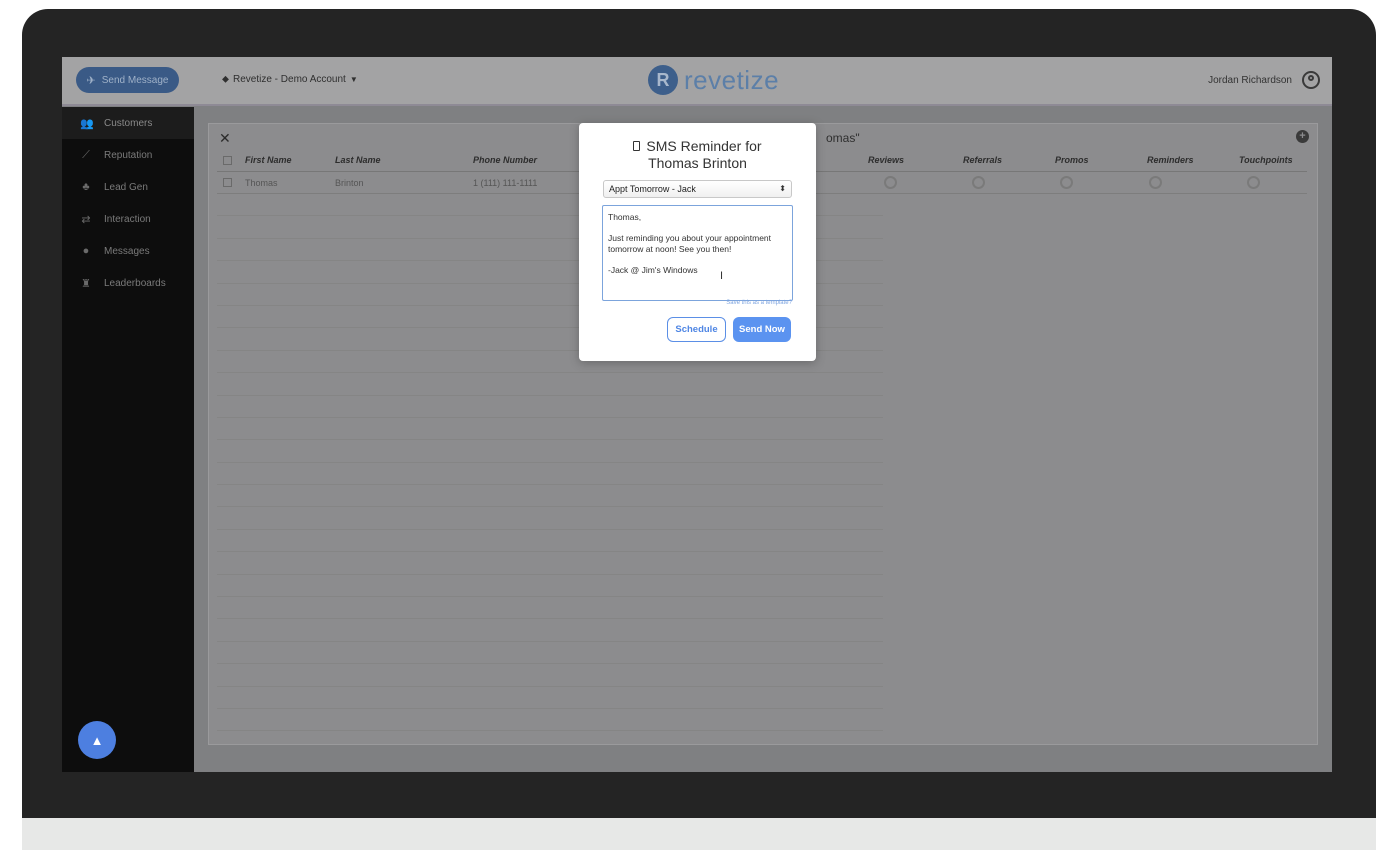  I want to click on sidebar-item-leaderboards: ♜ Leaderboards, so click(128, 283).